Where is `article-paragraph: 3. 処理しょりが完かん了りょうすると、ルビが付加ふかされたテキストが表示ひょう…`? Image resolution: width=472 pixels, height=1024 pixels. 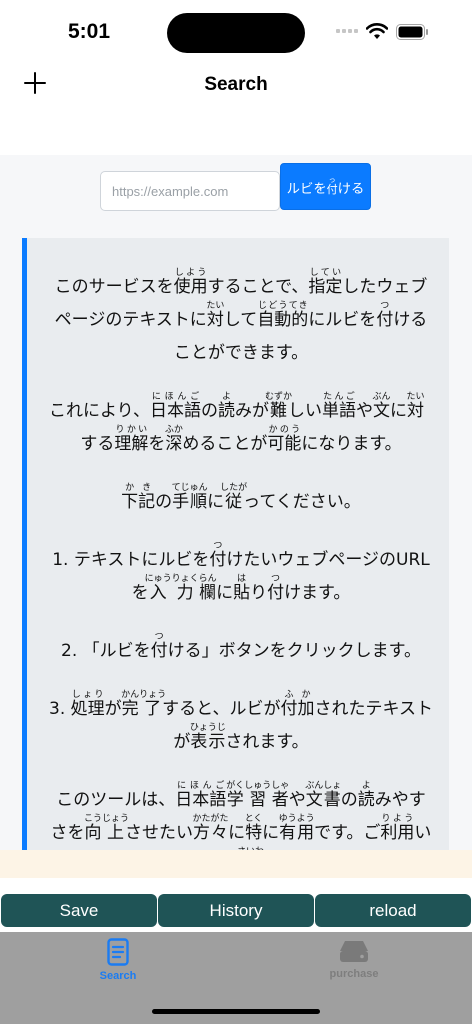 article-paragraph: 3. 処理しょりが完かん了りょうすると、ルビが付加ふかされたテキストが表示ひょう… is located at coordinates (241, 721).